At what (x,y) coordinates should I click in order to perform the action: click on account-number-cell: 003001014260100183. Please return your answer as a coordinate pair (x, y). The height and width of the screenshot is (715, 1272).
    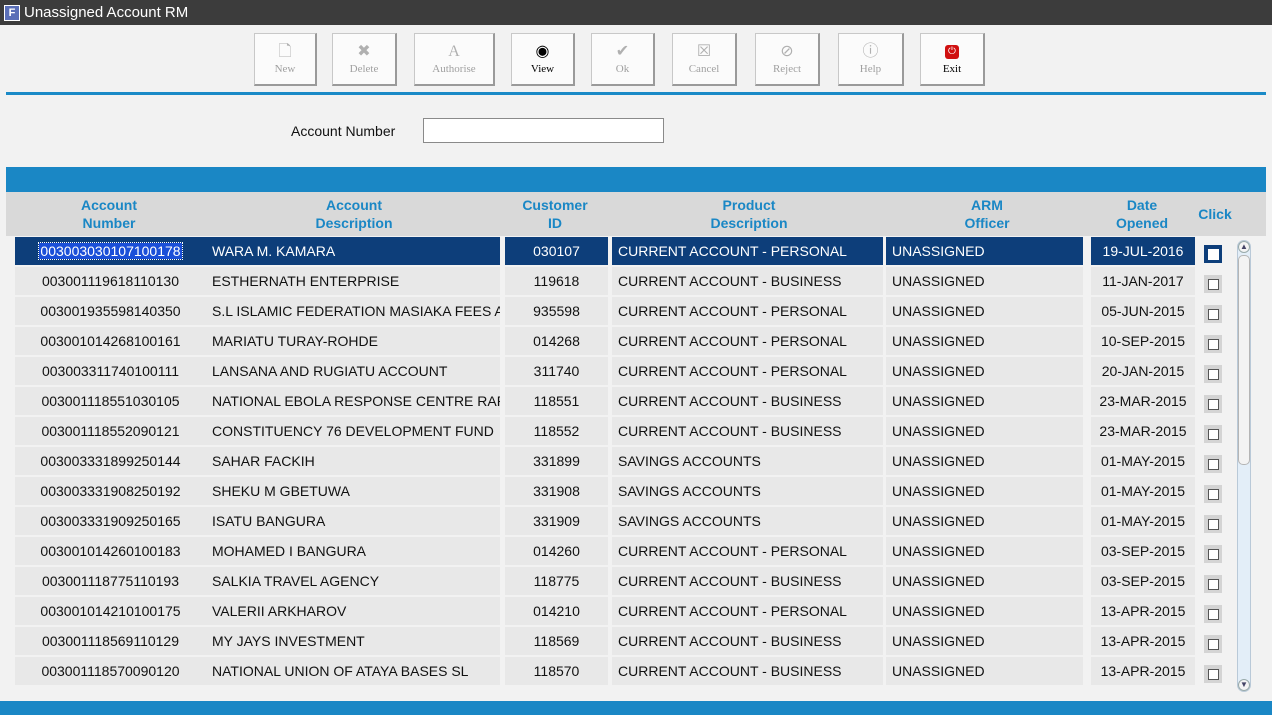
    Looking at the image, I should click on (110, 551).